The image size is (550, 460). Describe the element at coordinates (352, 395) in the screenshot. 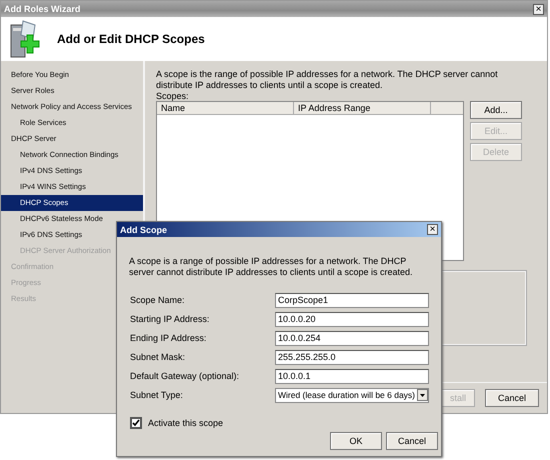

I see `subnet-type-dropdown: Wired (lease duration will be 6 days)` at that location.